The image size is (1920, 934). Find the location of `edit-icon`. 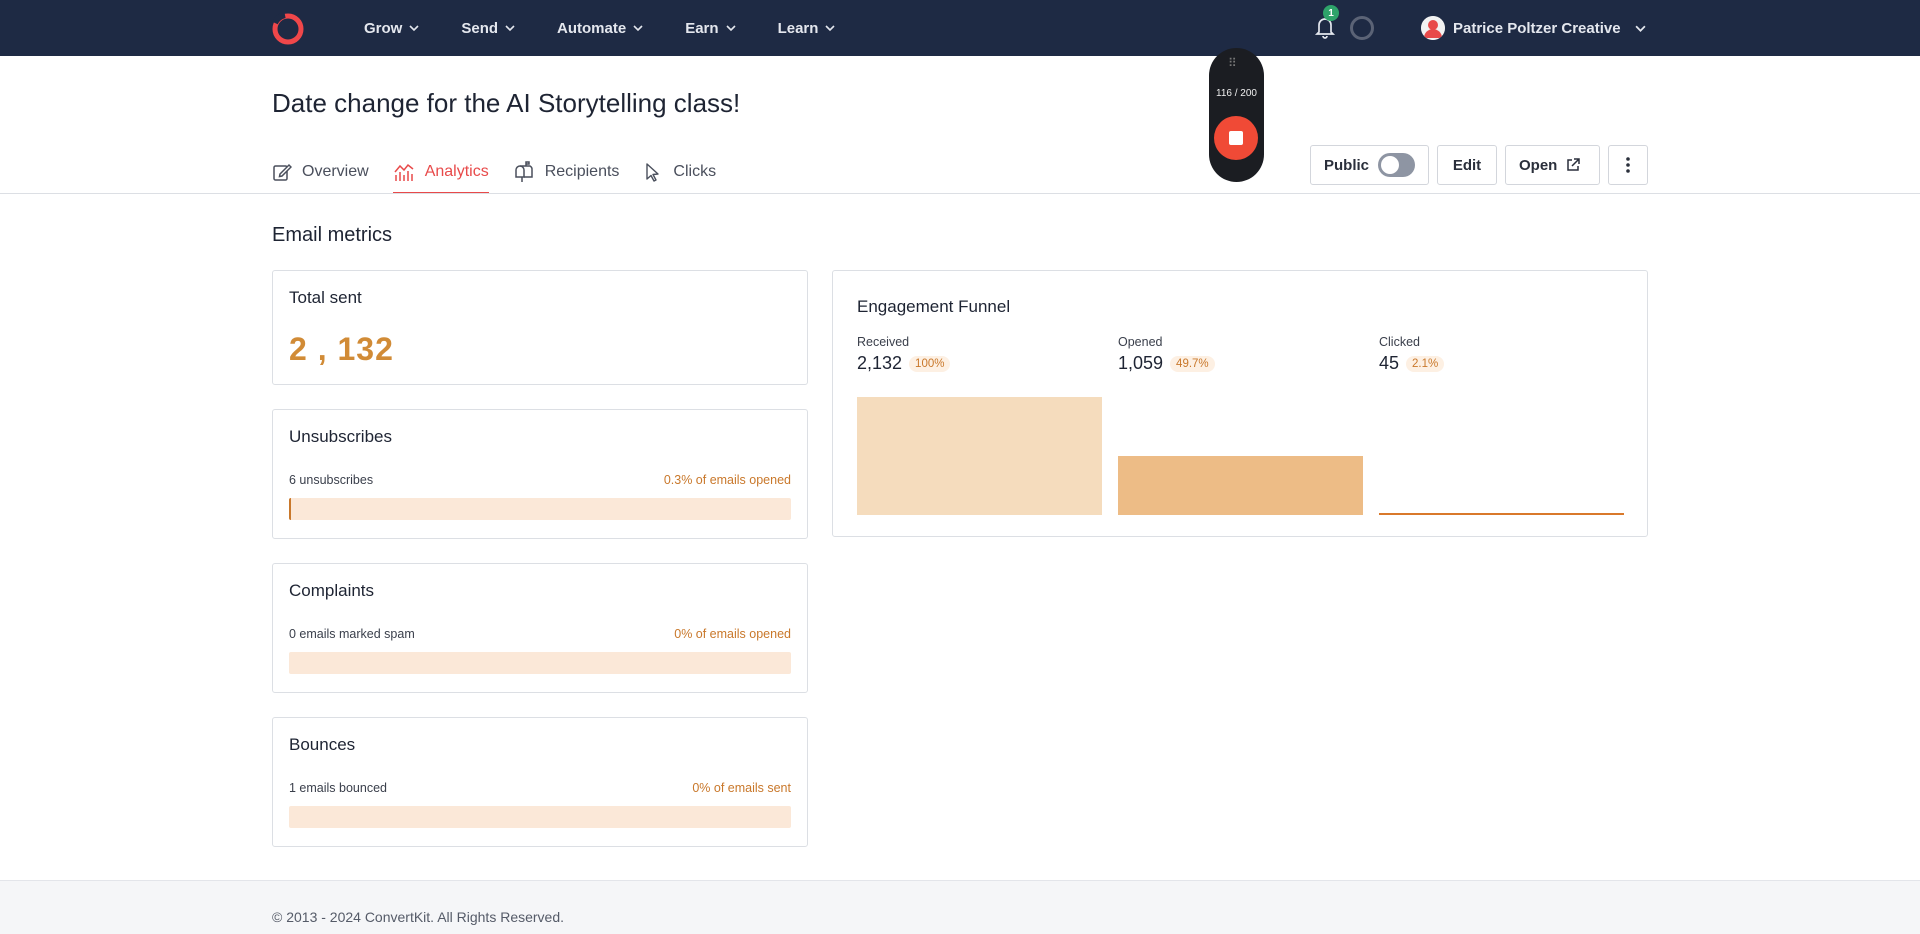

edit-icon is located at coordinates (282, 172).